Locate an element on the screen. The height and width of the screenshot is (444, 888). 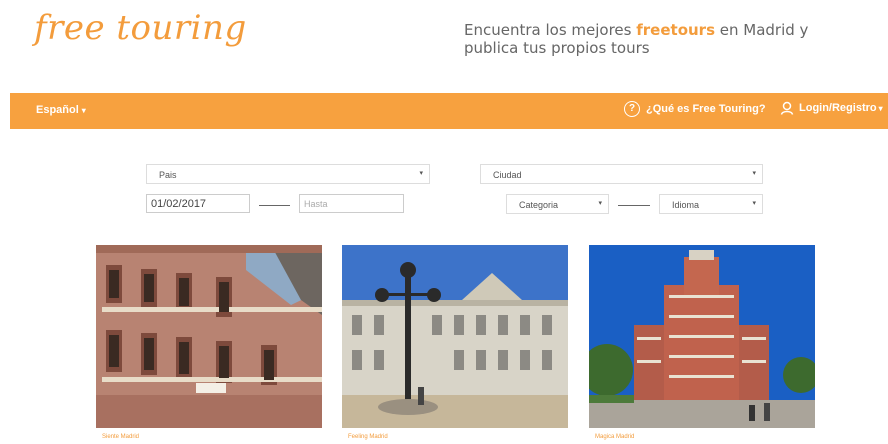
tour-title: Siente Madrid is located at coordinates (120, 437).